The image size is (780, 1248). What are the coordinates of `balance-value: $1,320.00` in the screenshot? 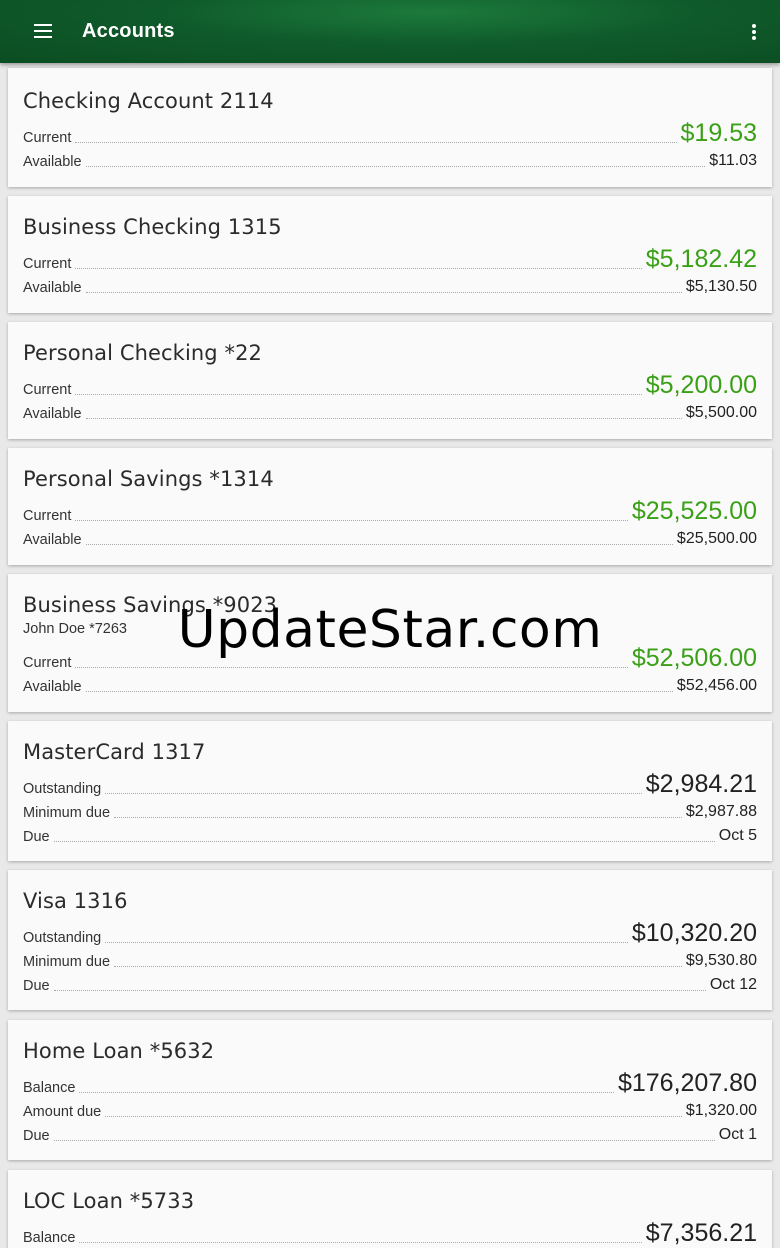 It's located at (721, 1110).